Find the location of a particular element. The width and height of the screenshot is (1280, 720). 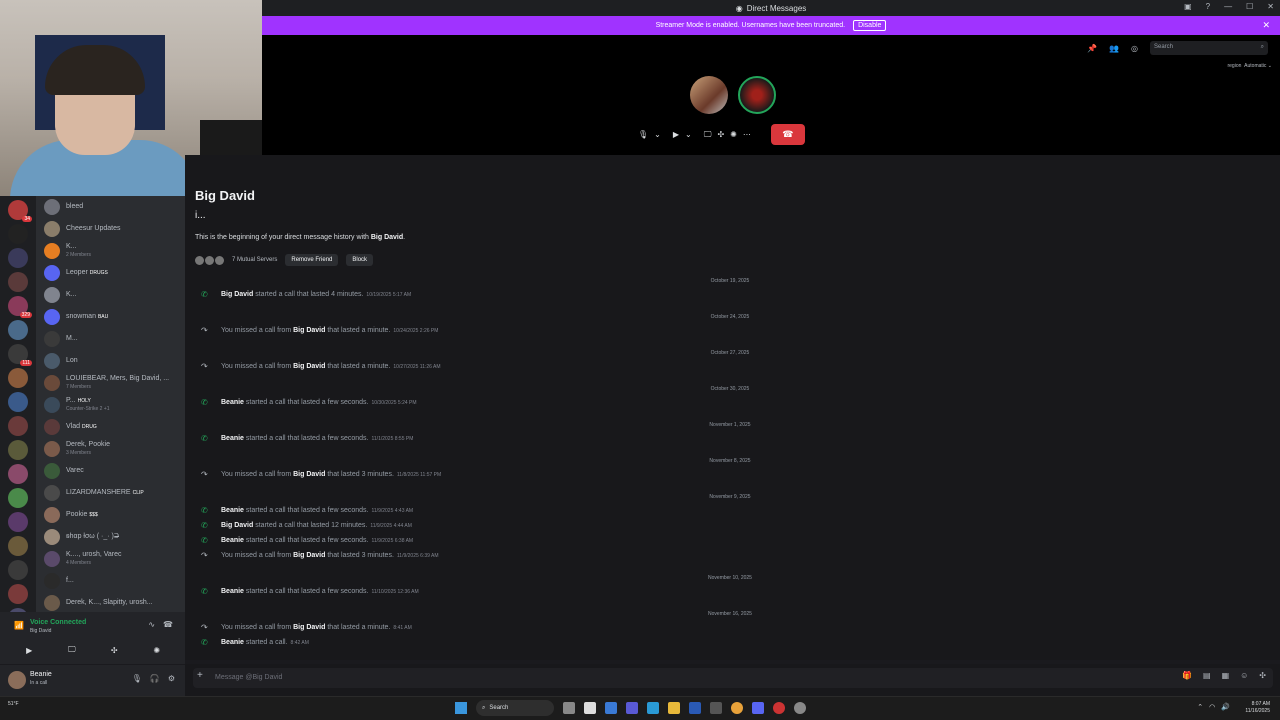

emoji-icon: ☺ is located at coordinates (1244, 675).